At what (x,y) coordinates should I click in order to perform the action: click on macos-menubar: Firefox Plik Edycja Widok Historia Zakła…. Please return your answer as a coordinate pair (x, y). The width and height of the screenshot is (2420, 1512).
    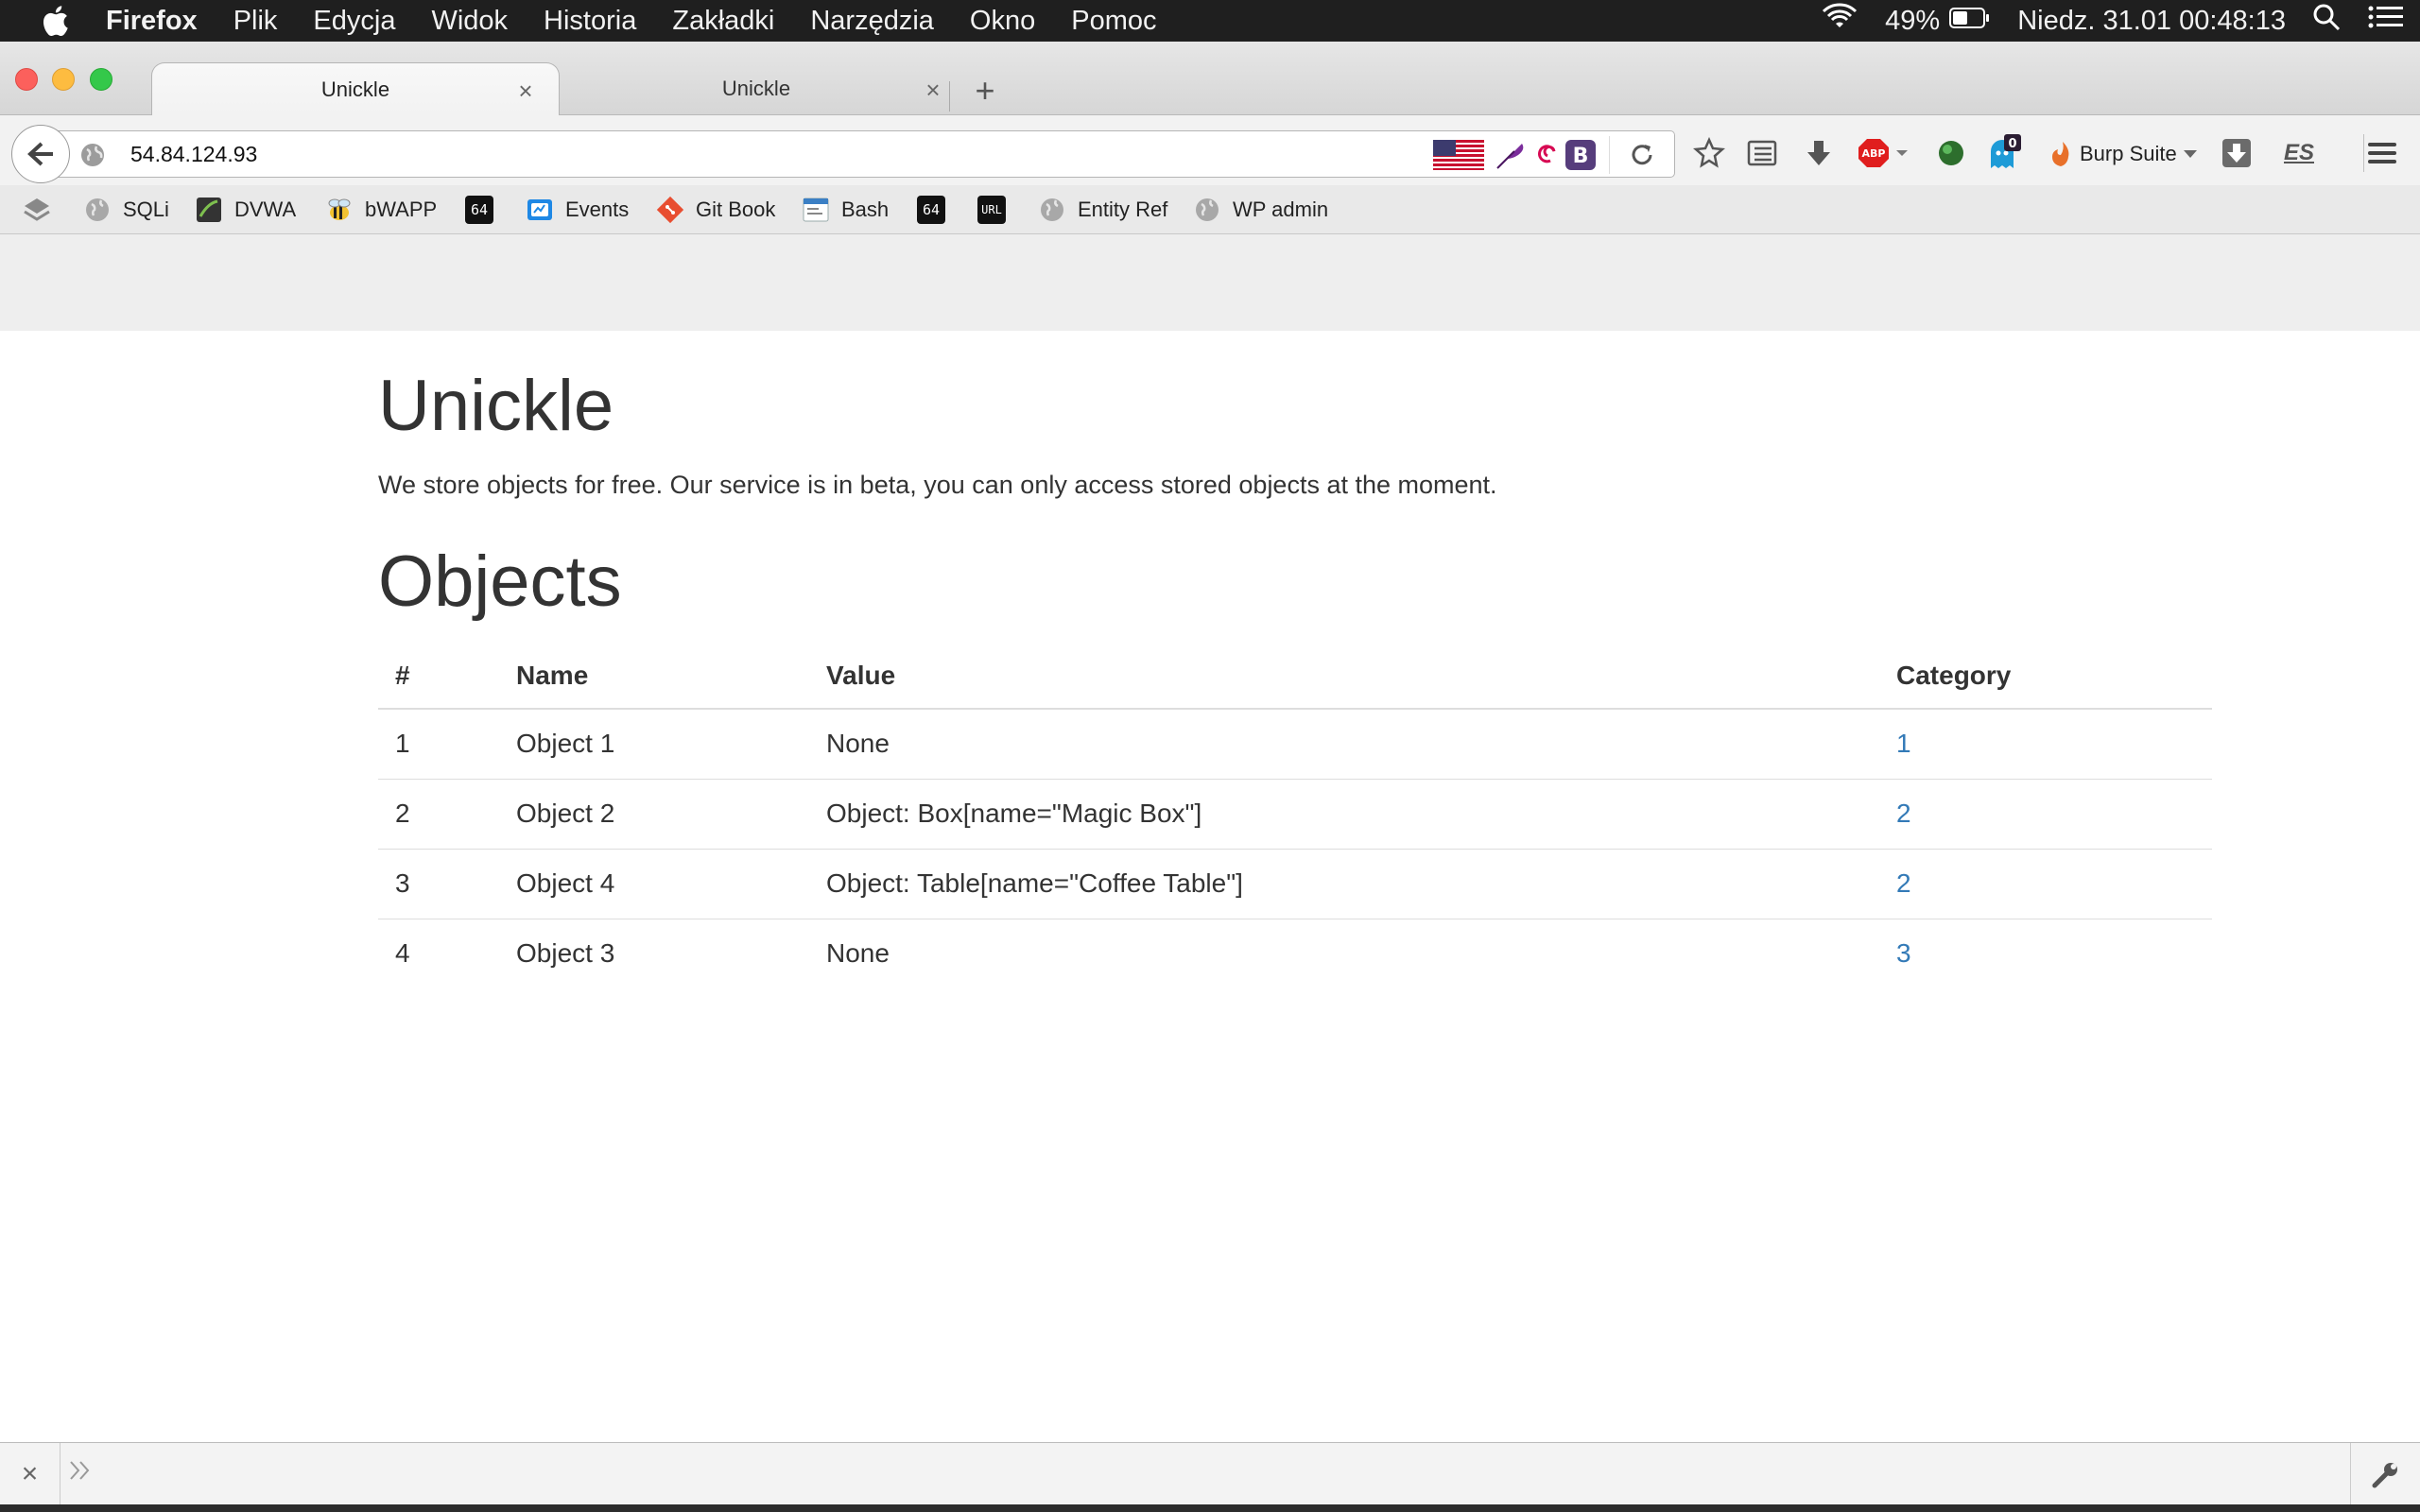
    Looking at the image, I should click on (1210, 21).